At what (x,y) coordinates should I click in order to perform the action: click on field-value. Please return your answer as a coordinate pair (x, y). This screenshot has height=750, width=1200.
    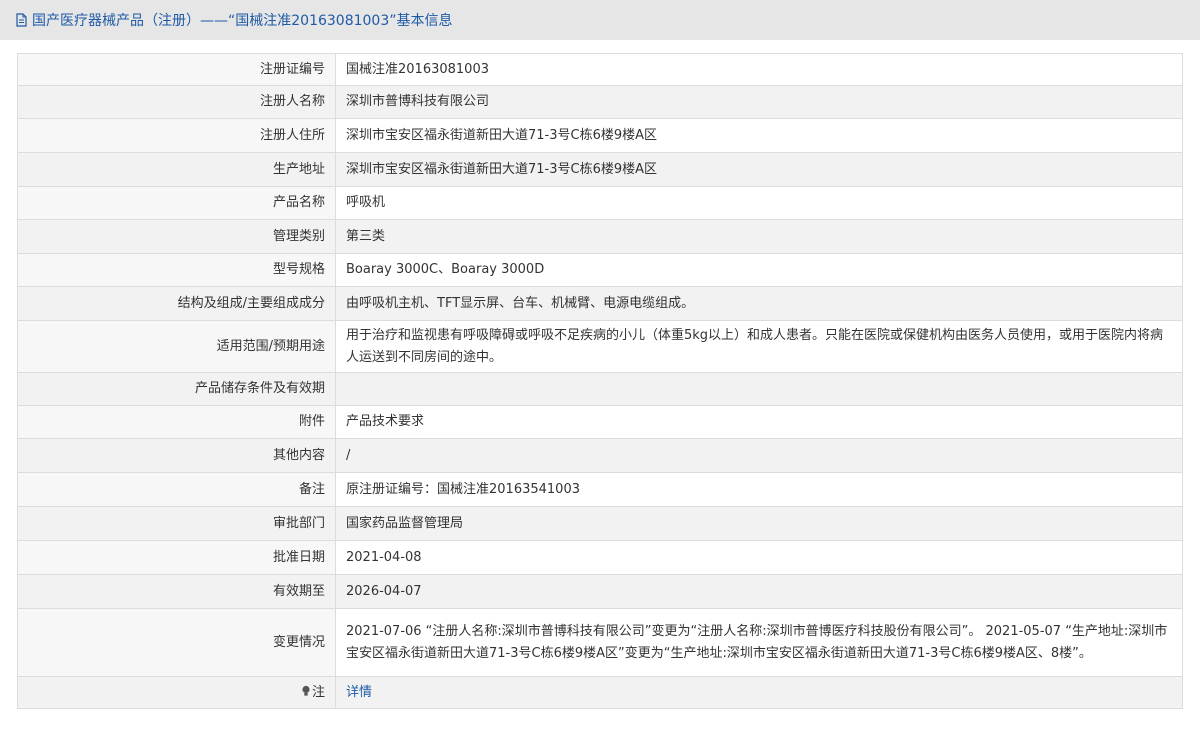
    Looking at the image, I should click on (759, 389).